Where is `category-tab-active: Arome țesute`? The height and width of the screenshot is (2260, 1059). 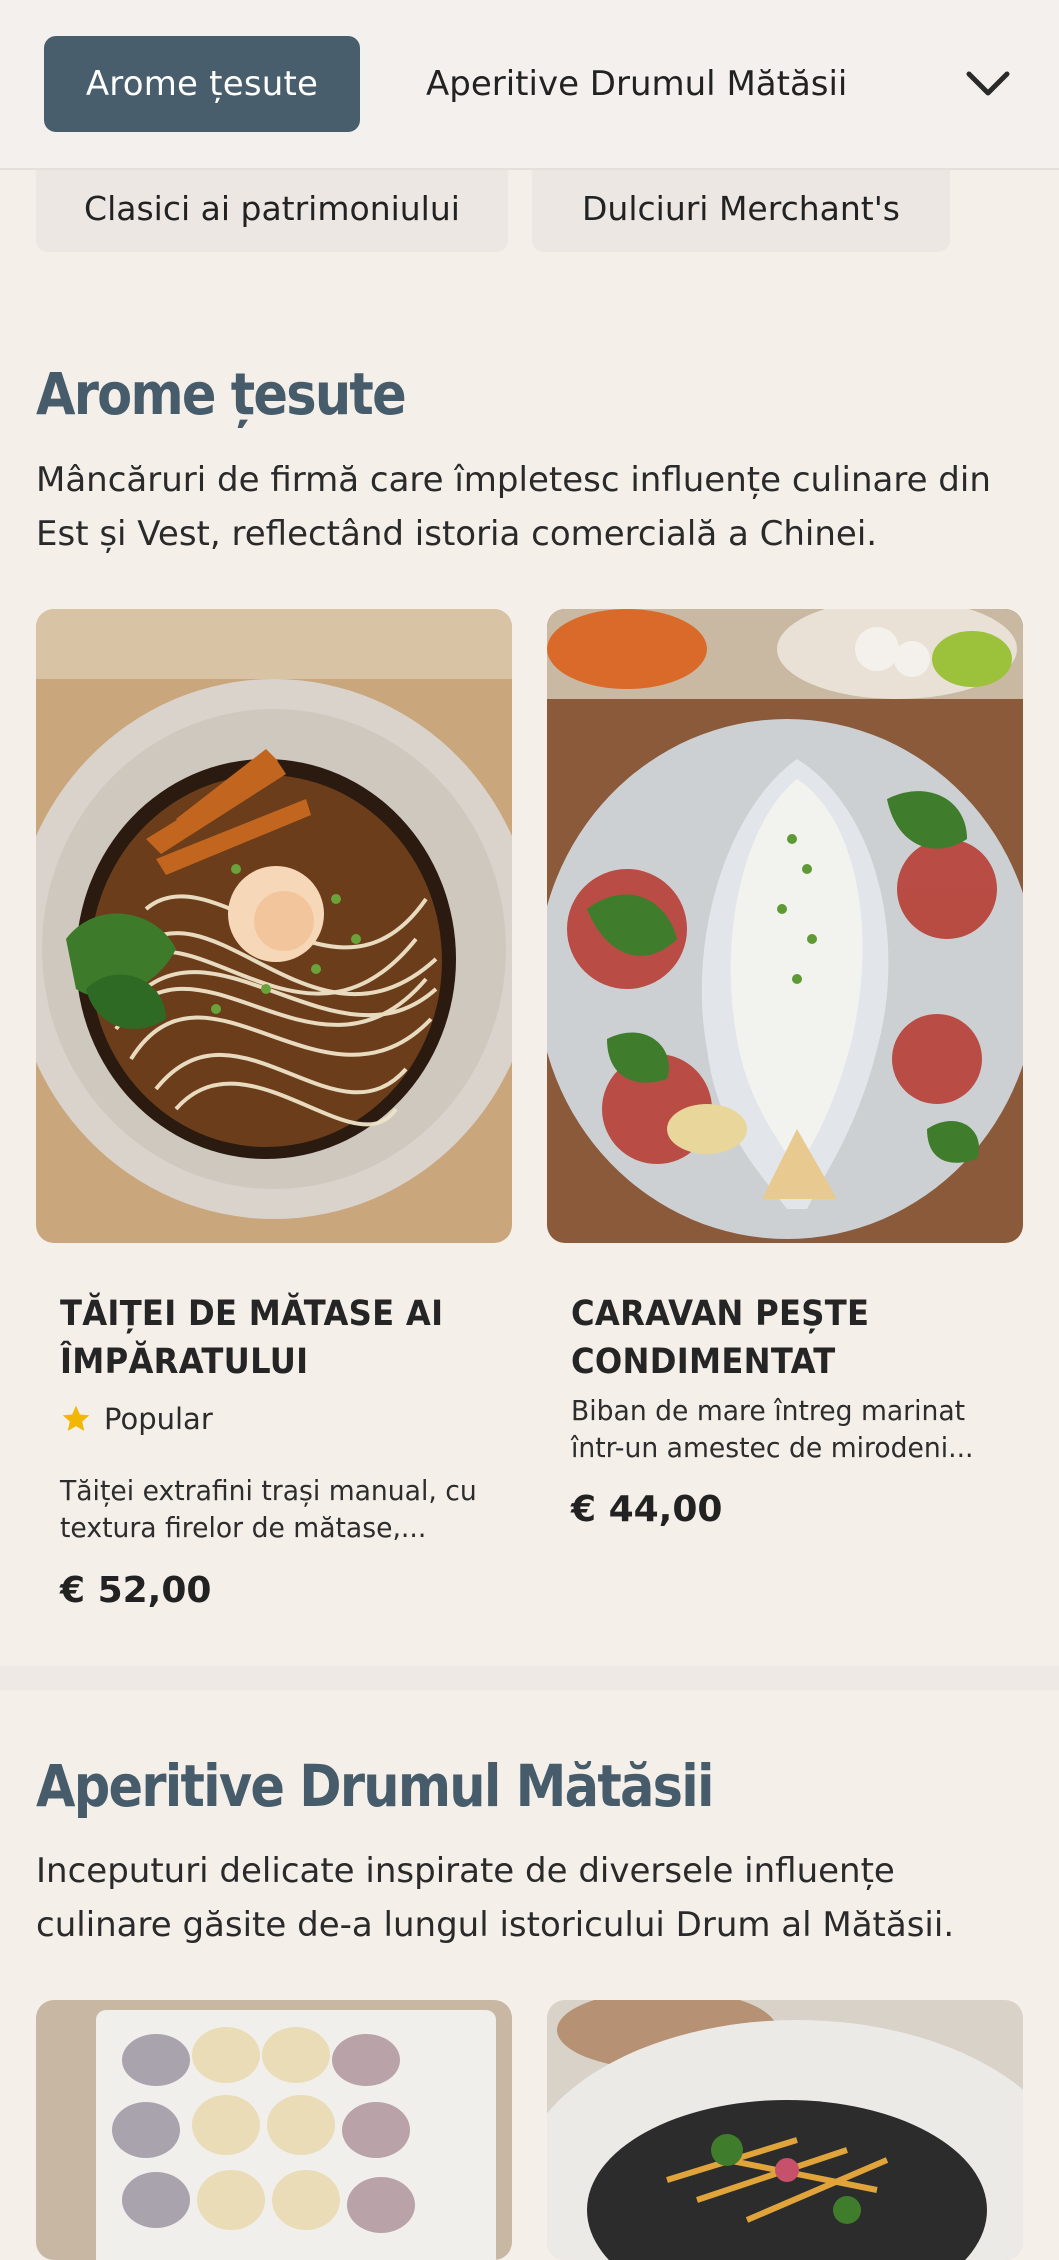
category-tab-active: Arome țesute is located at coordinates (202, 84).